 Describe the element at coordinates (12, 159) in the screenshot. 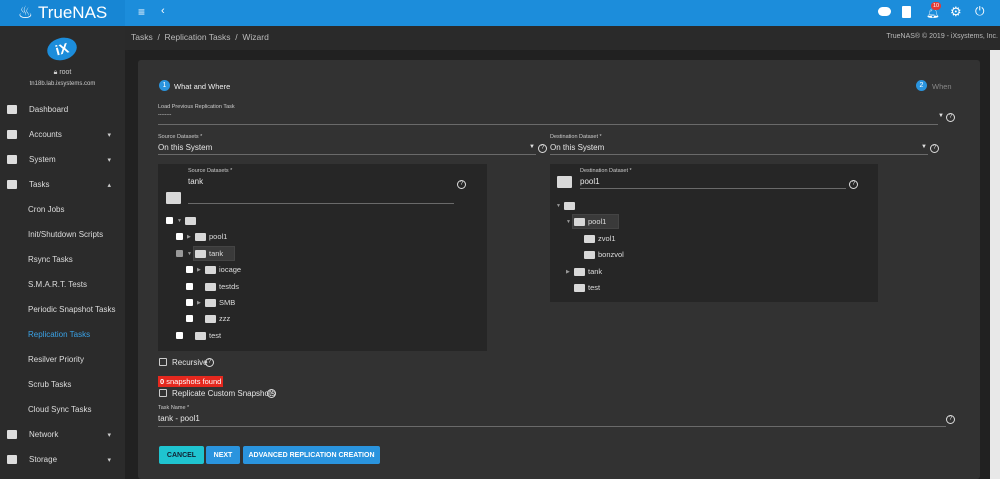

I see `laptop-icon` at that location.